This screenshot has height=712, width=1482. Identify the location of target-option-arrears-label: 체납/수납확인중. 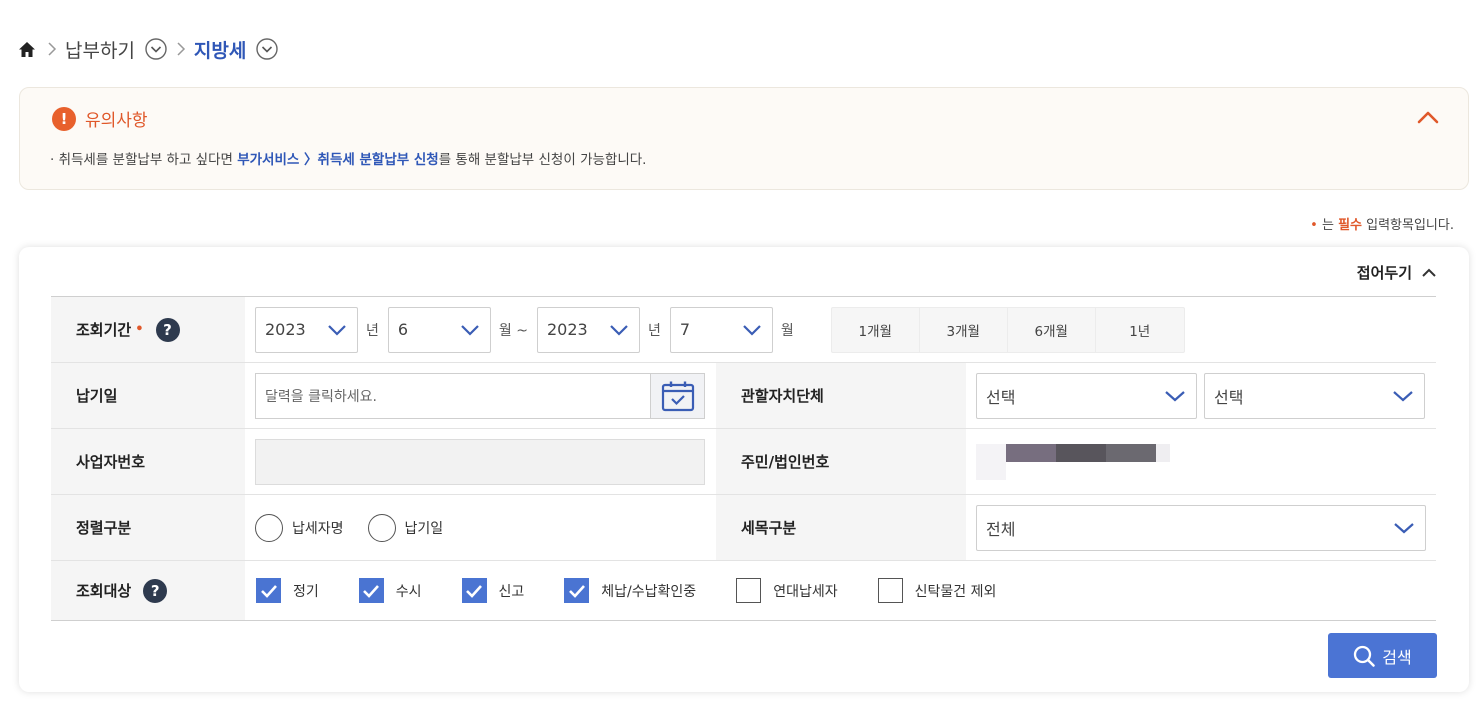
(649, 591).